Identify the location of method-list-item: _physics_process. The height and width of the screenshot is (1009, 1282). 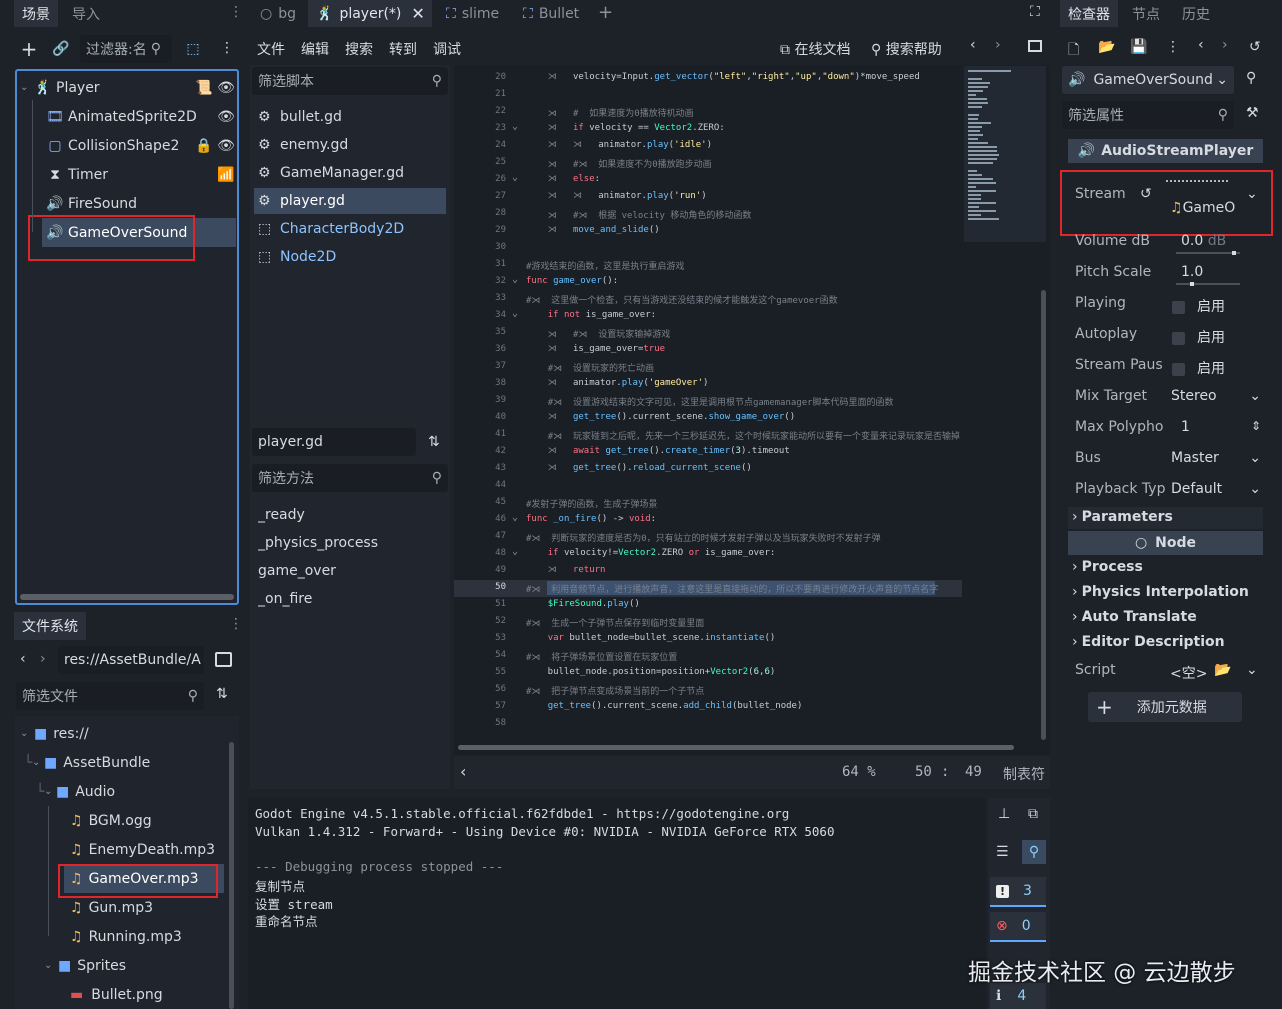
(351, 543).